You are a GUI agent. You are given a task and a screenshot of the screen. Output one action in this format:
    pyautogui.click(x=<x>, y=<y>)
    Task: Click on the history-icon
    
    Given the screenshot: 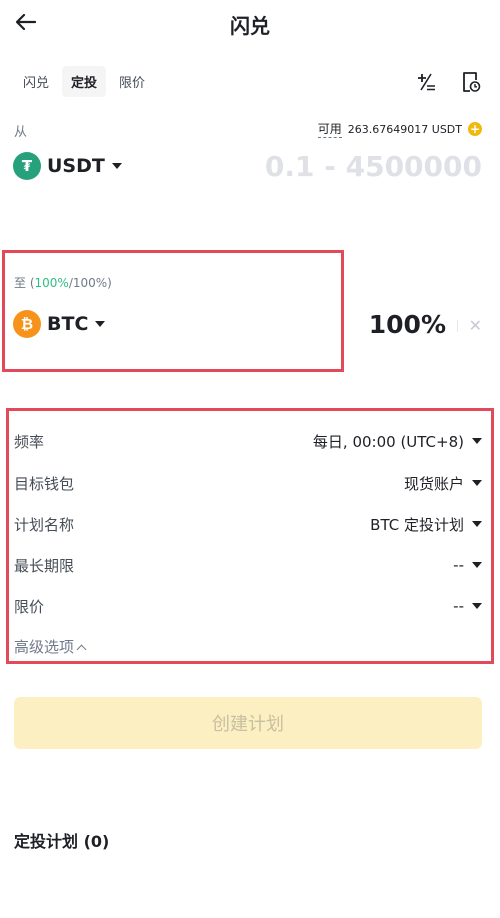 What is the action you would take?
    pyautogui.click(x=472, y=82)
    